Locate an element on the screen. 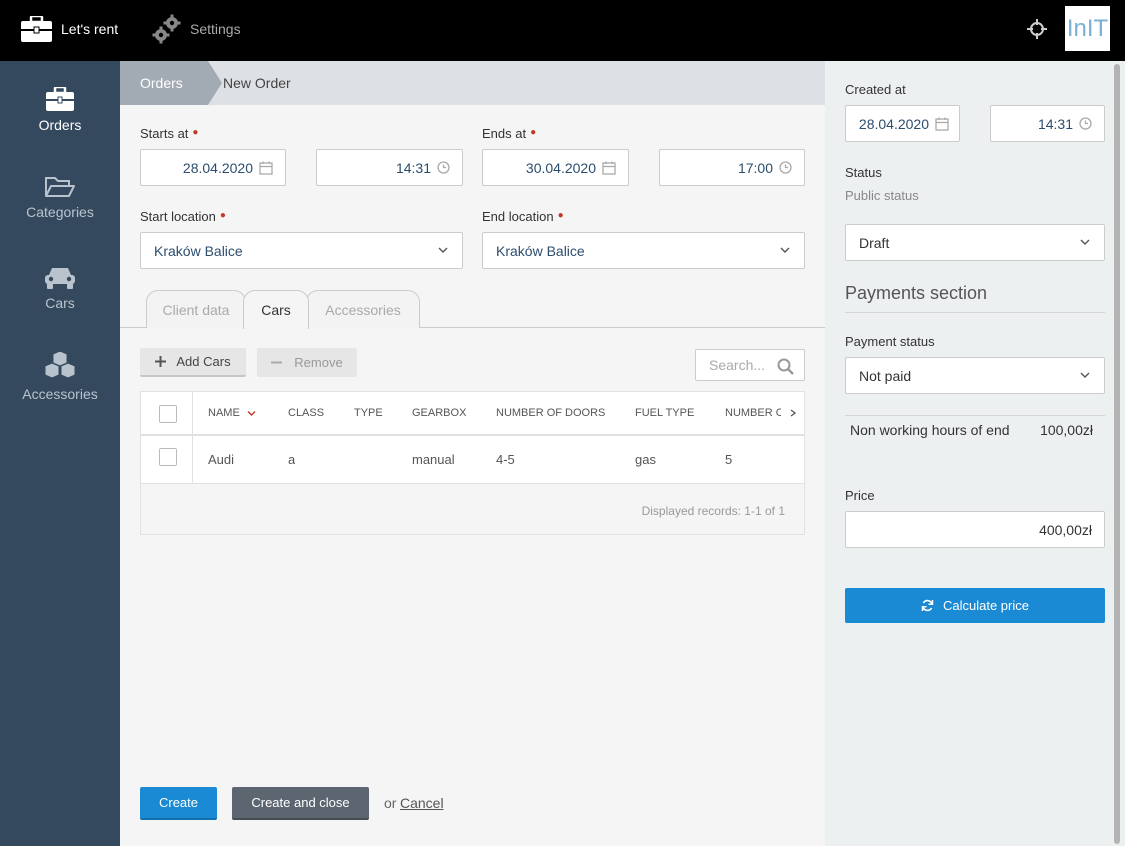  cell-gearbox: manual is located at coordinates (433, 459).